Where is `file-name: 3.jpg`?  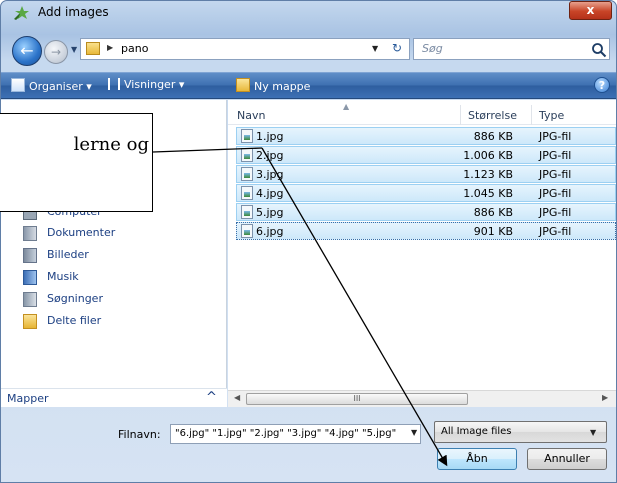 file-name: 3.jpg is located at coordinates (270, 174).